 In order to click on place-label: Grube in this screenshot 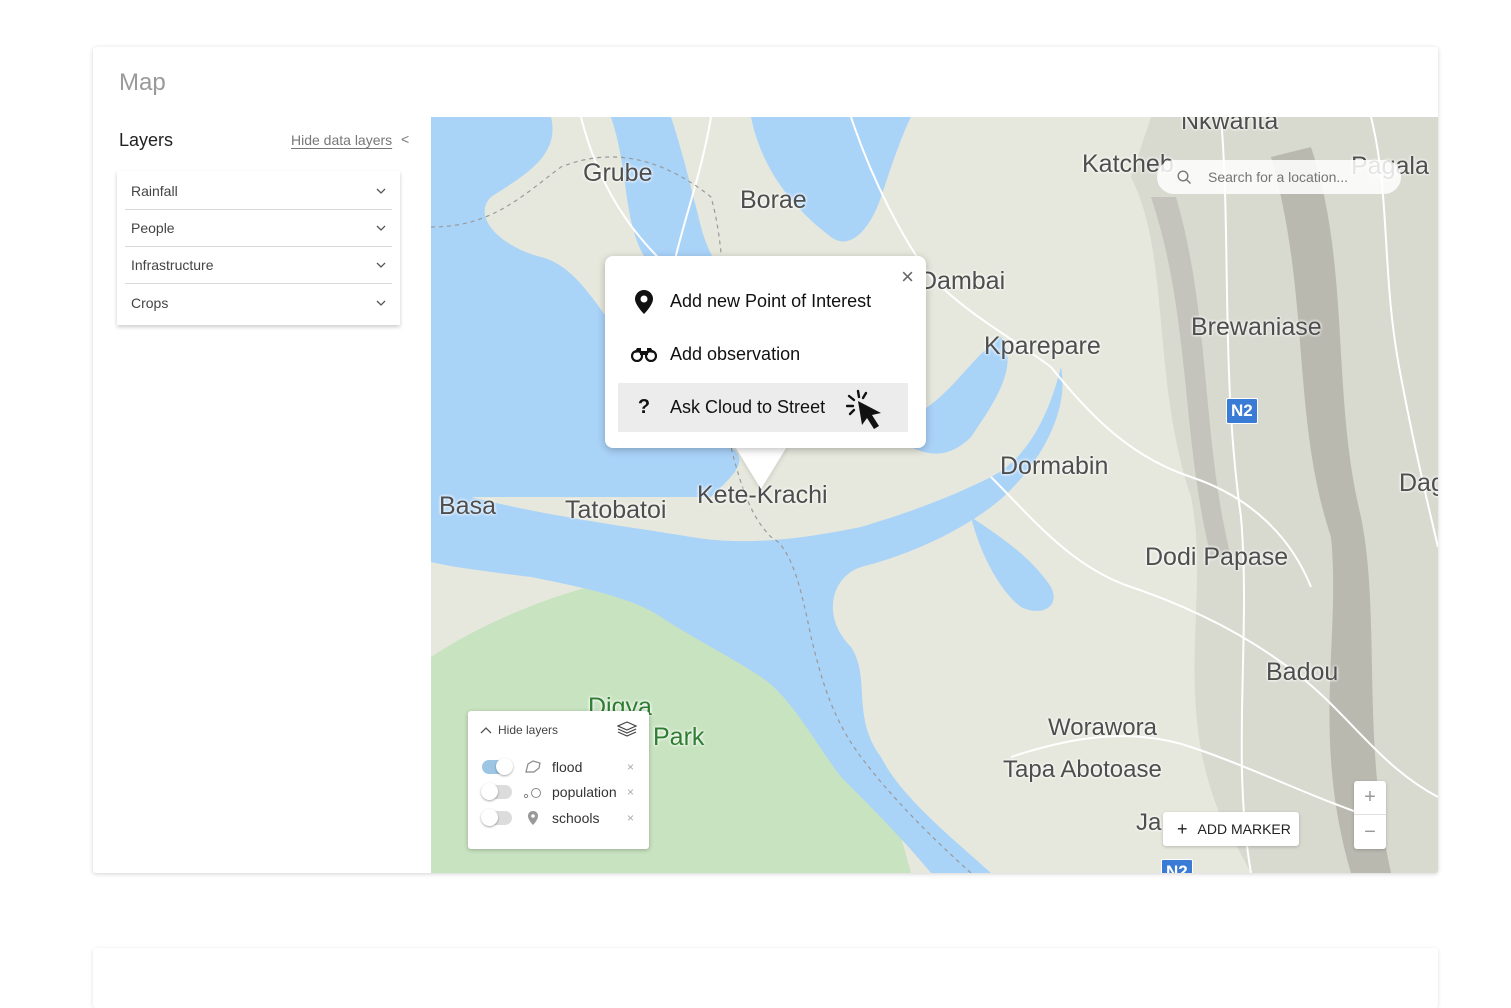, I will do `click(618, 173)`.